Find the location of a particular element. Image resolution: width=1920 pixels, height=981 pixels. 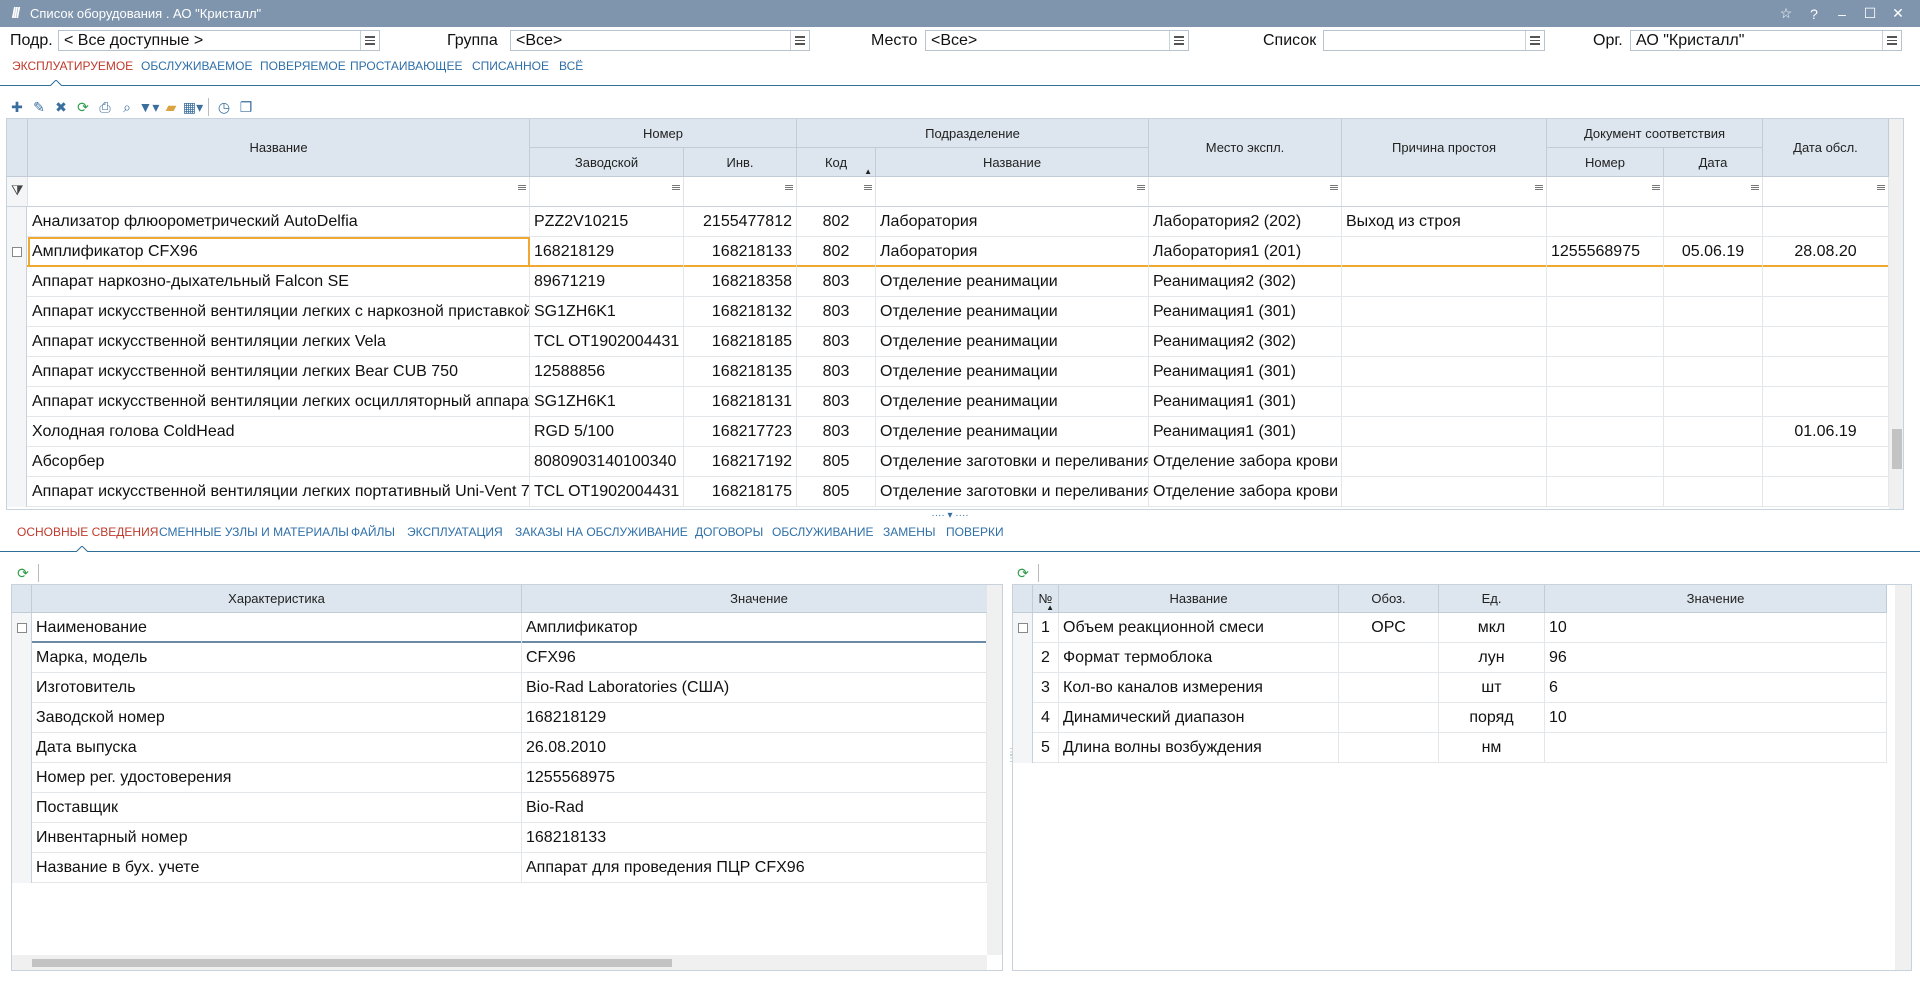

list-item: Наименование Амплификатор is located at coordinates (499, 628).